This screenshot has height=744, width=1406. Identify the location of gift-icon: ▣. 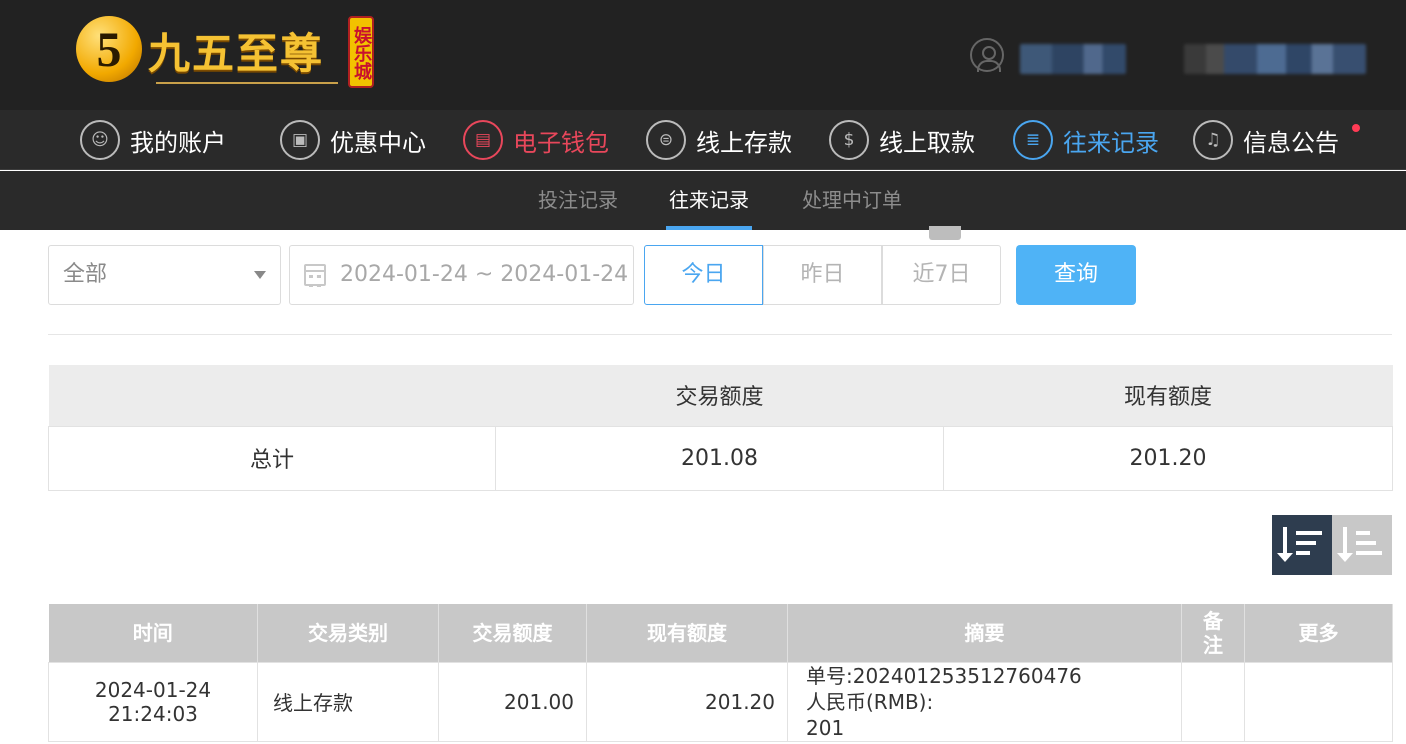
(300, 140).